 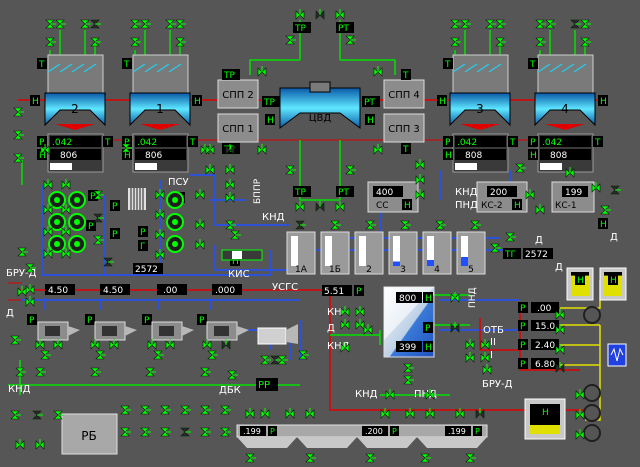 I want to click on pump-icon, so click(x=57, y=200).